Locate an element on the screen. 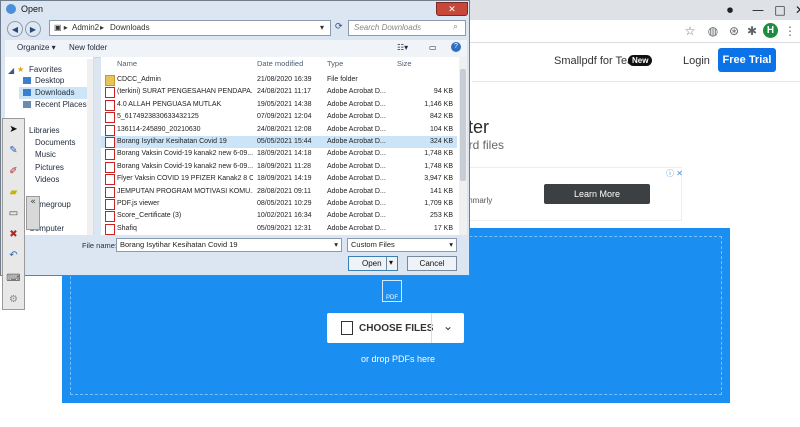  settings-icon: ⚙ is located at coordinates (13, 299).